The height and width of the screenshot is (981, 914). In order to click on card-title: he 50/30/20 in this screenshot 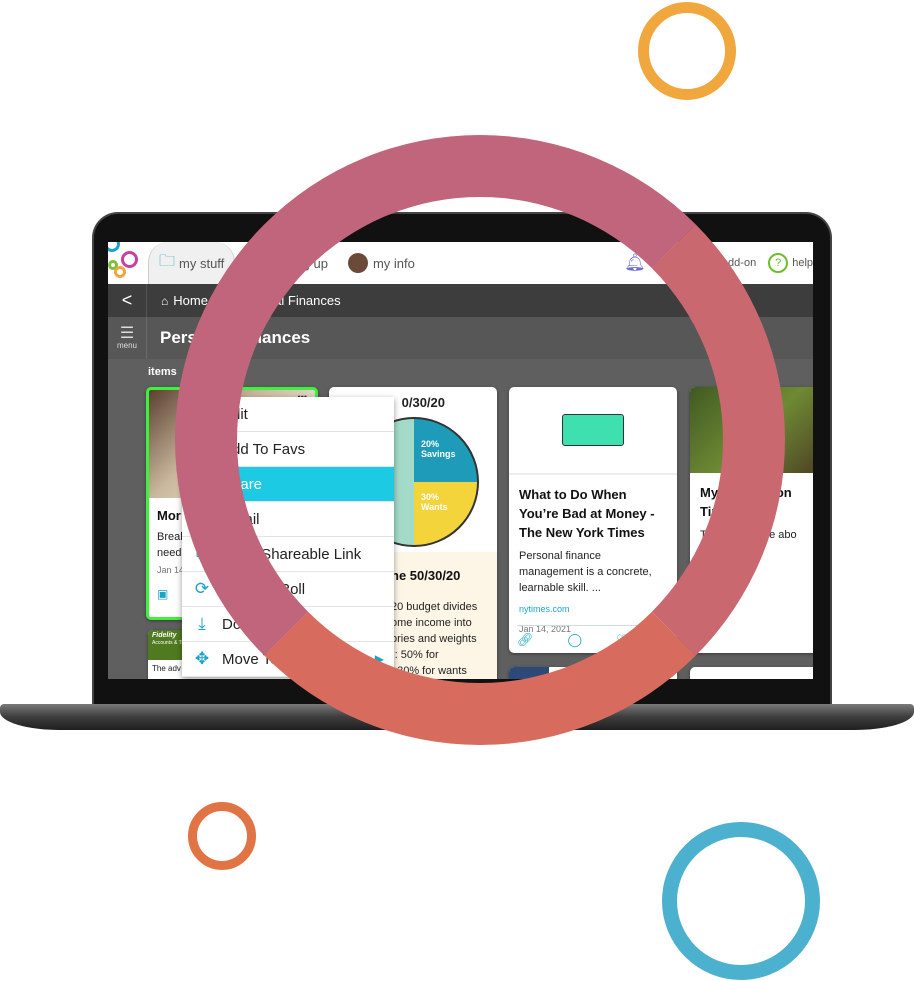, I will do `click(426, 575)`.